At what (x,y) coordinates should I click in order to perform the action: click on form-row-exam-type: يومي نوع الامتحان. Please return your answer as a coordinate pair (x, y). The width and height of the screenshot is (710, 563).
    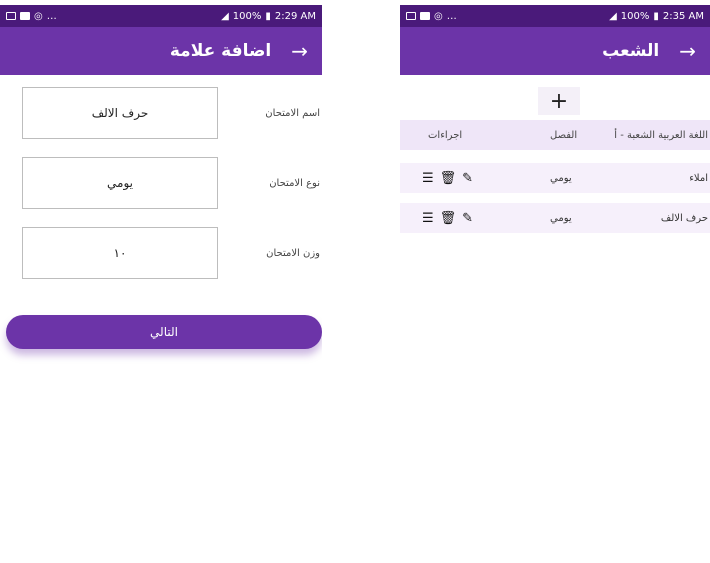
    Looking at the image, I should click on (161, 183).